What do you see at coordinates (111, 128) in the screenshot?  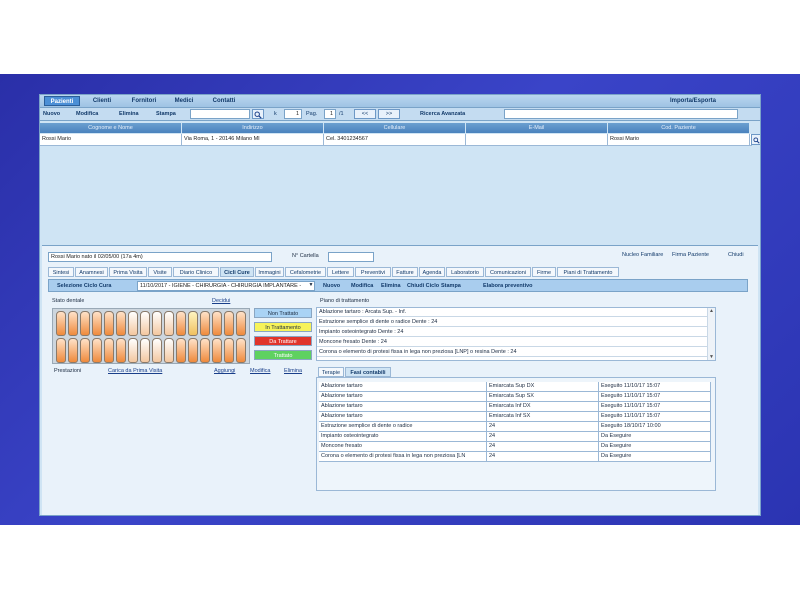 I see `col-header-name: Cognome e Nome` at bounding box center [111, 128].